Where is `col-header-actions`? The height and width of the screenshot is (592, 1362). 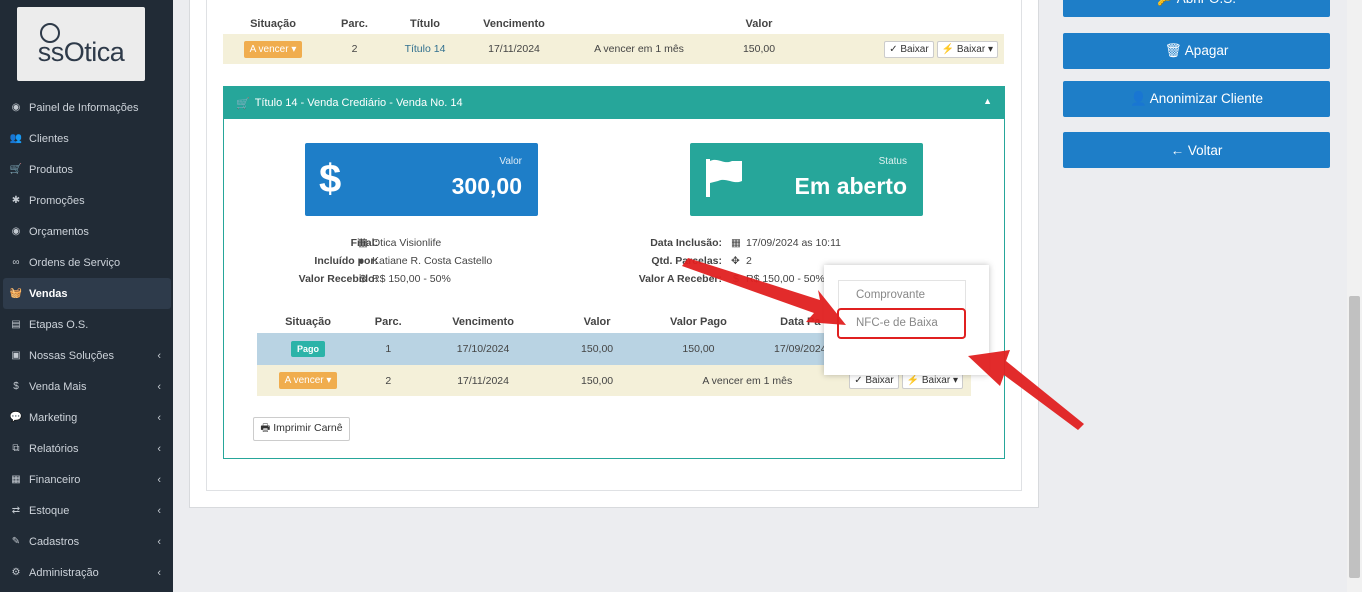
col-header-actions is located at coordinates (904, 24).